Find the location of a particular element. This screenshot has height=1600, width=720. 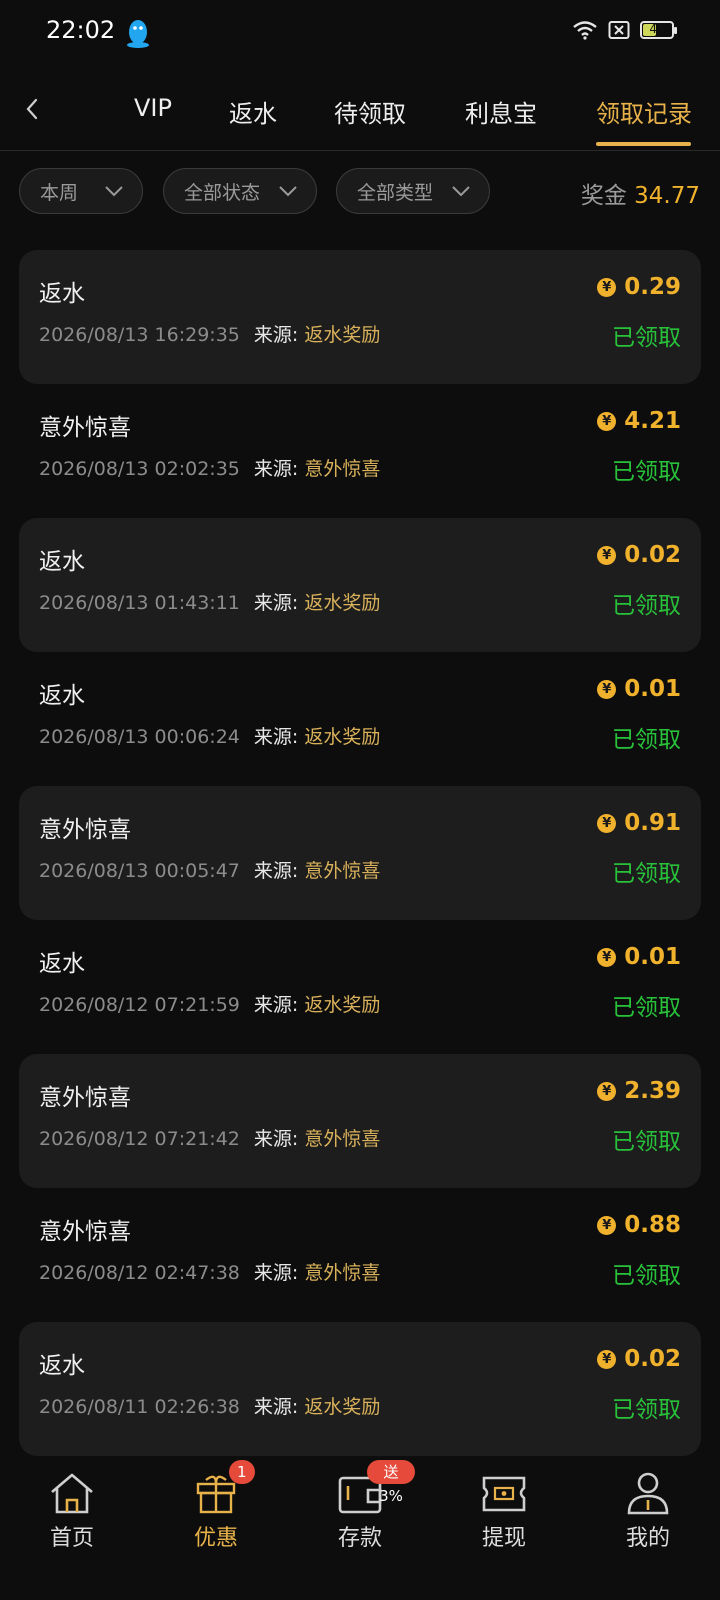

record-time: 2026/08/12 07:21:42 is located at coordinates (139, 1139).